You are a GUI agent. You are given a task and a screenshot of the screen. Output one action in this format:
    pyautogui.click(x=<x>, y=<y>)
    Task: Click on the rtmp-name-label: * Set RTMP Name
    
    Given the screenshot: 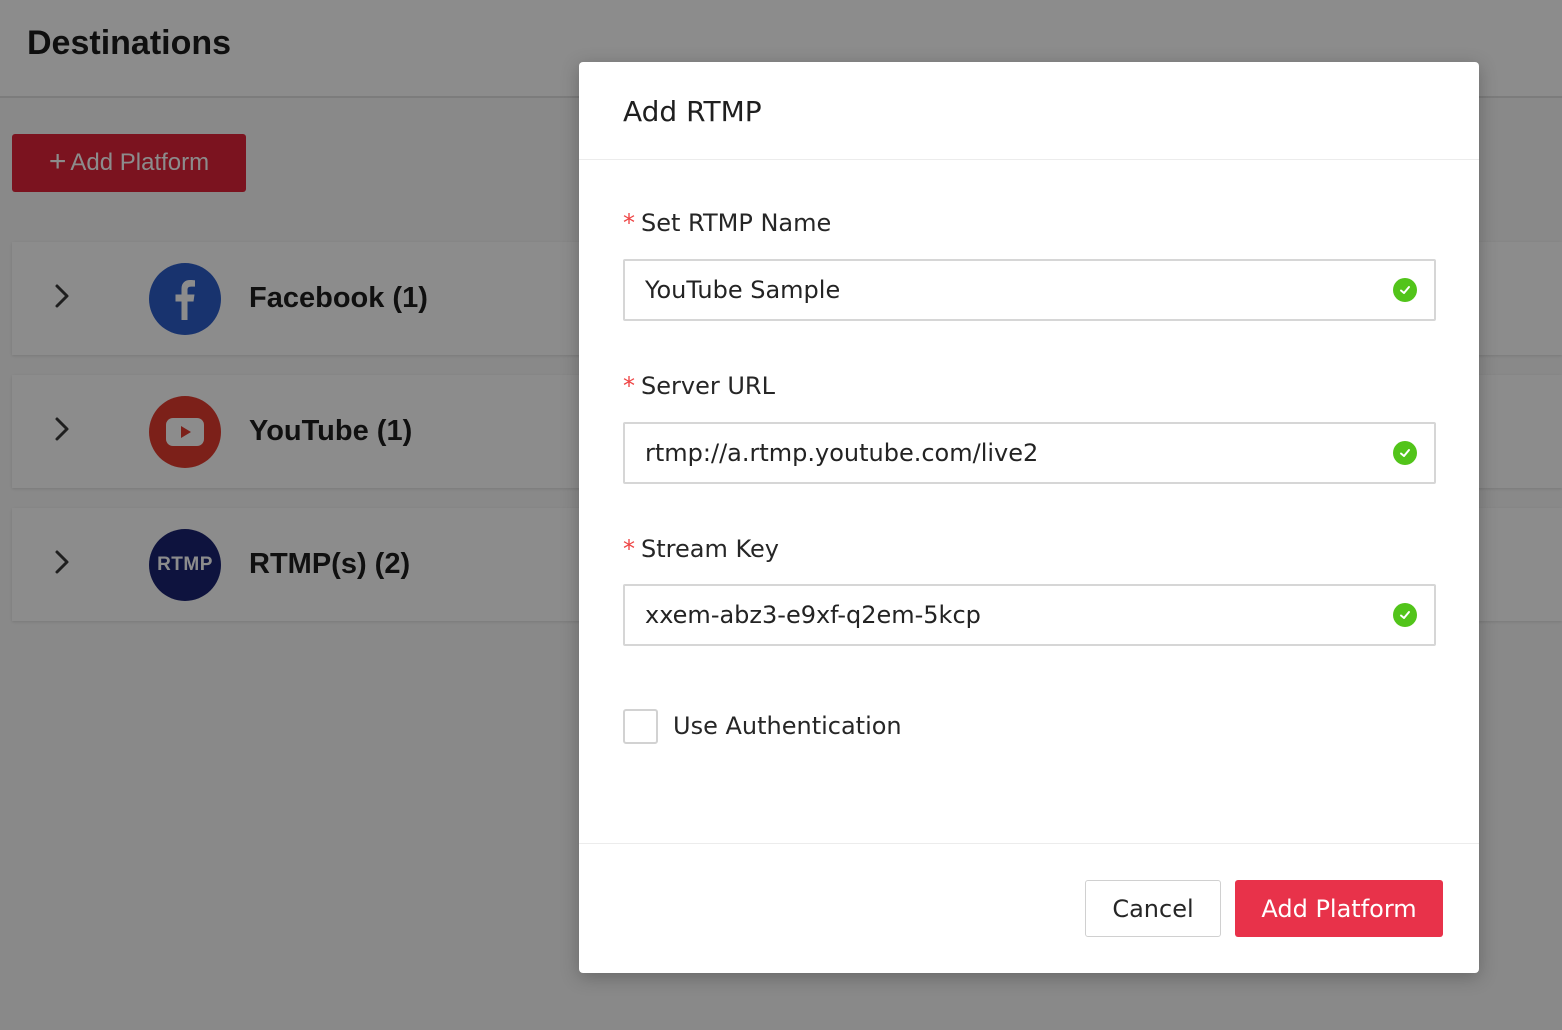 What is the action you would take?
    pyautogui.click(x=727, y=223)
    